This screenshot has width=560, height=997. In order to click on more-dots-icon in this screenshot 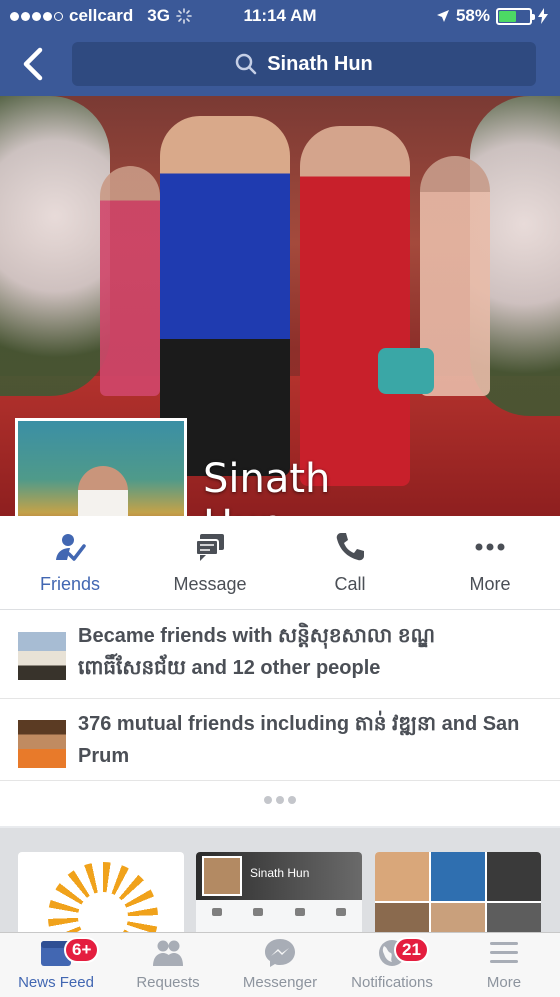, I will do `click(490, 547)`.